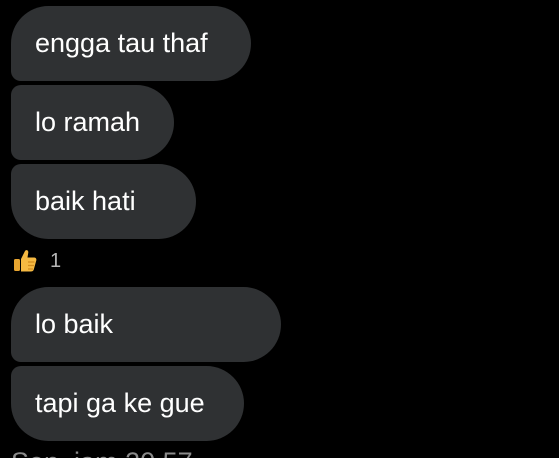  What do you see at coordinates (88, 122) in the screenshot?
I see `message-text: lo ramah` at bounding box center [88, 122].